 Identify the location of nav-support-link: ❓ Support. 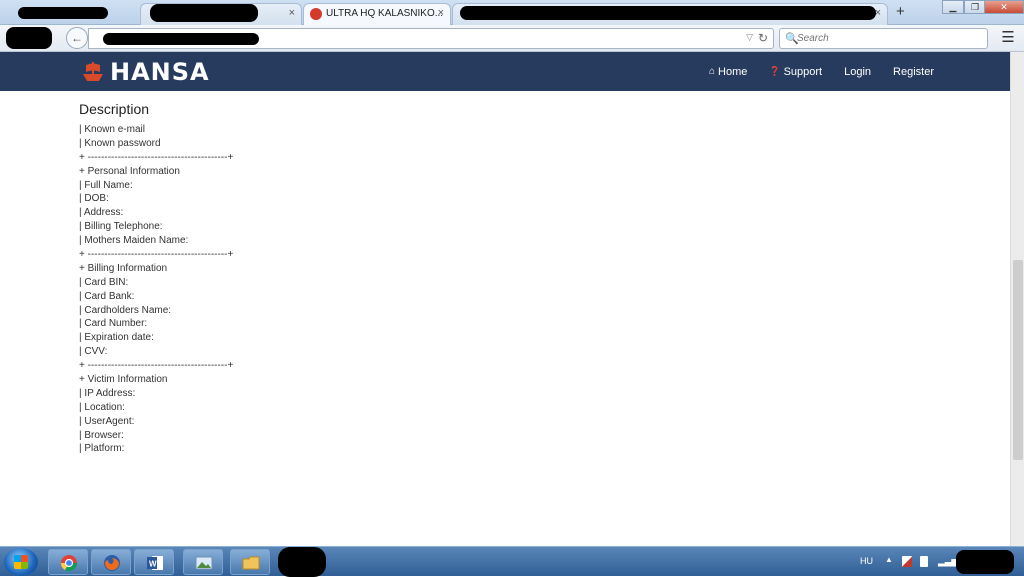
(795, 72).